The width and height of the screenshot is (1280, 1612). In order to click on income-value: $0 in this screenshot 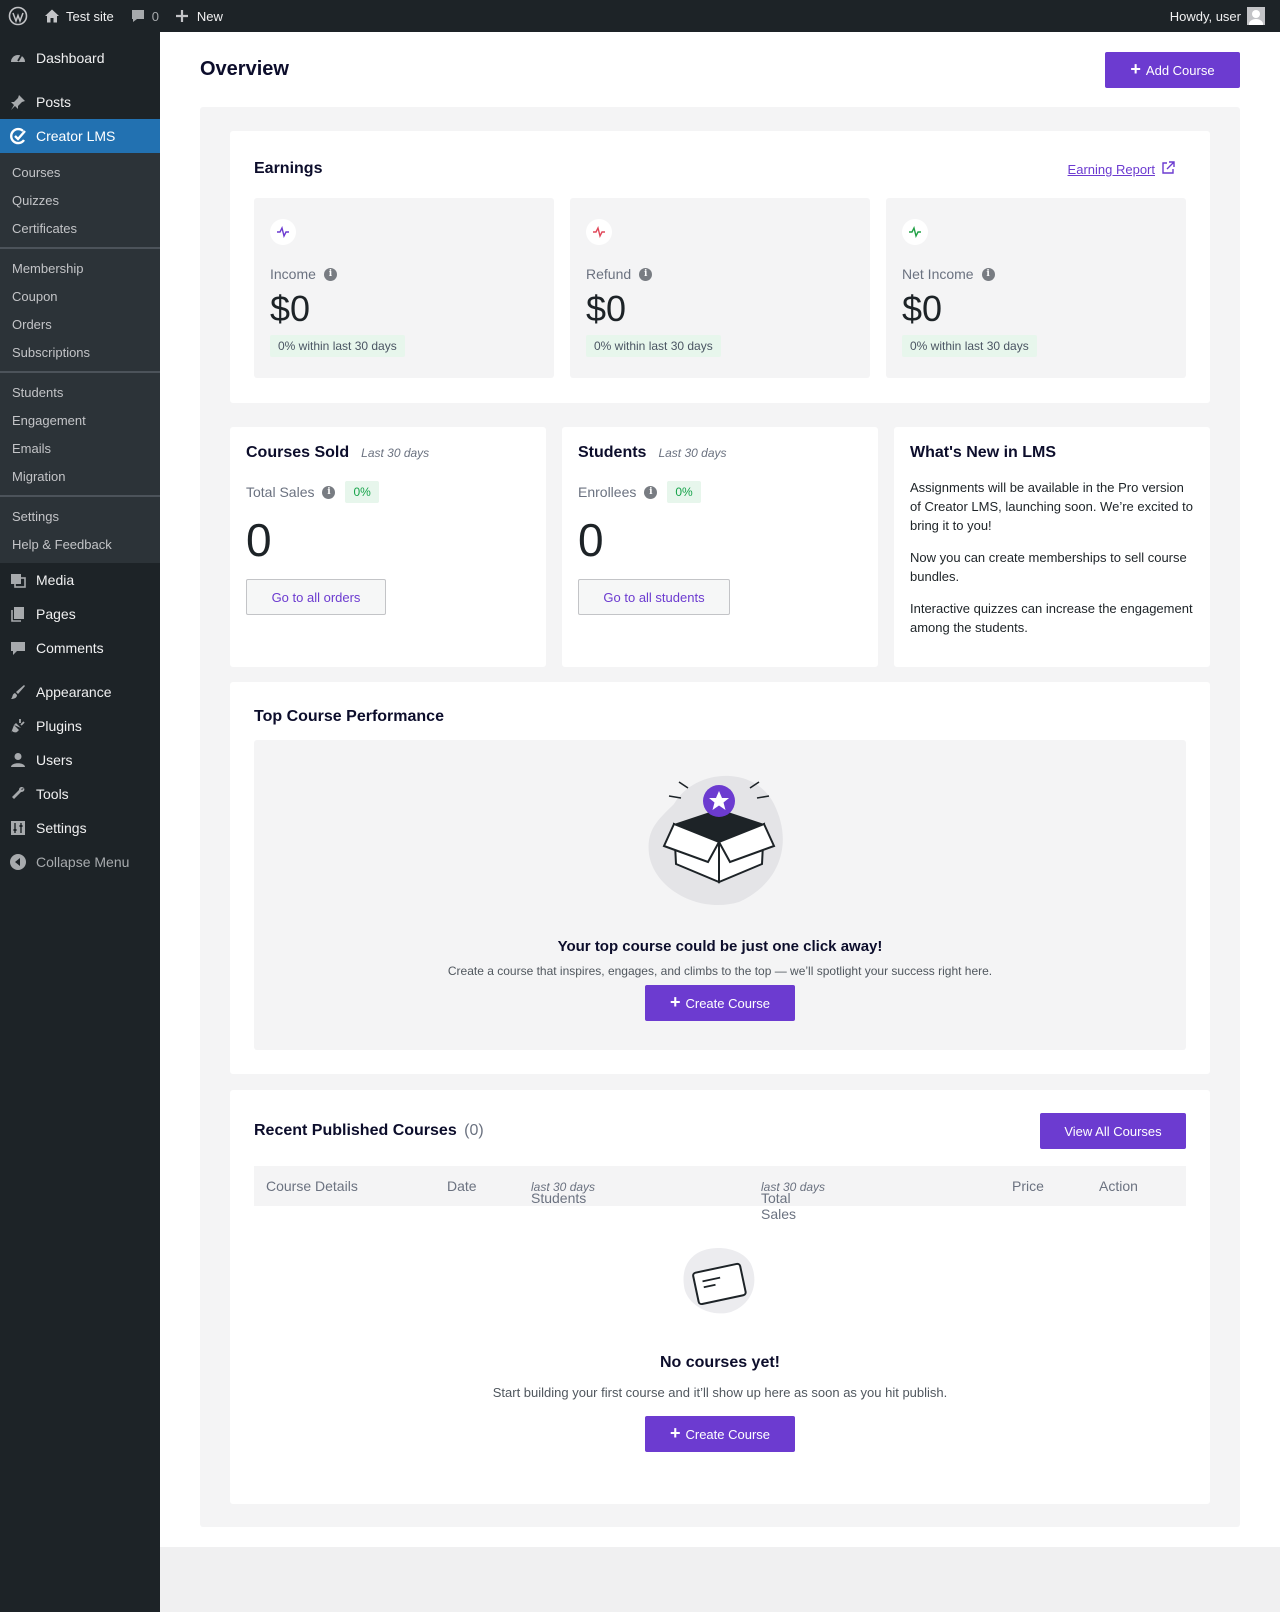, I will do `click(290, 308)`.